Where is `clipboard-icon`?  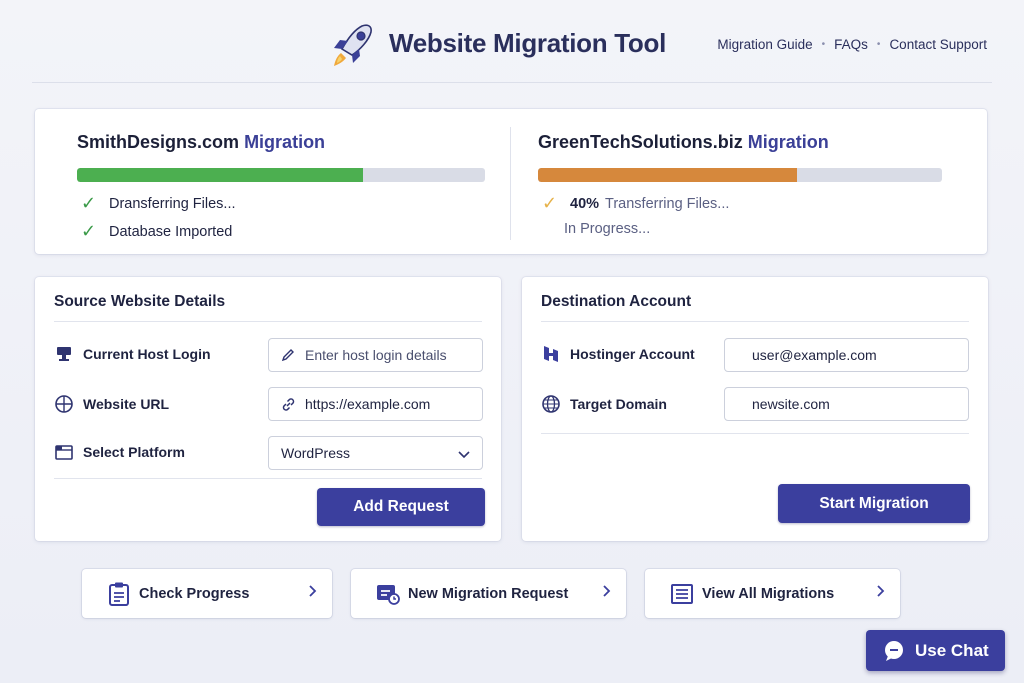
clipboard-icon is located at coordinates (119, 594).